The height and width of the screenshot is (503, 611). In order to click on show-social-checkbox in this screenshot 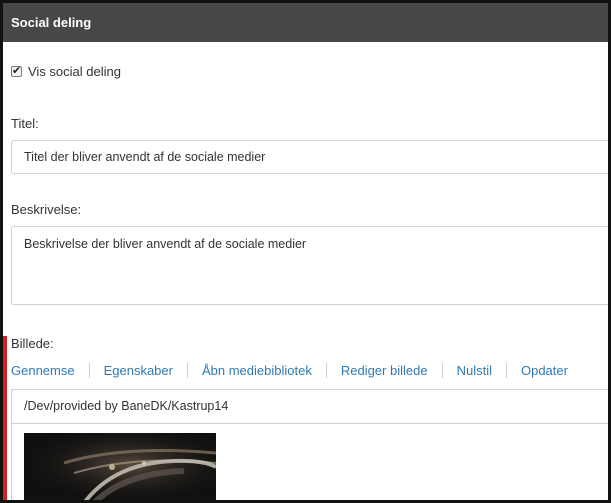, I will do `click(16, 70)`.